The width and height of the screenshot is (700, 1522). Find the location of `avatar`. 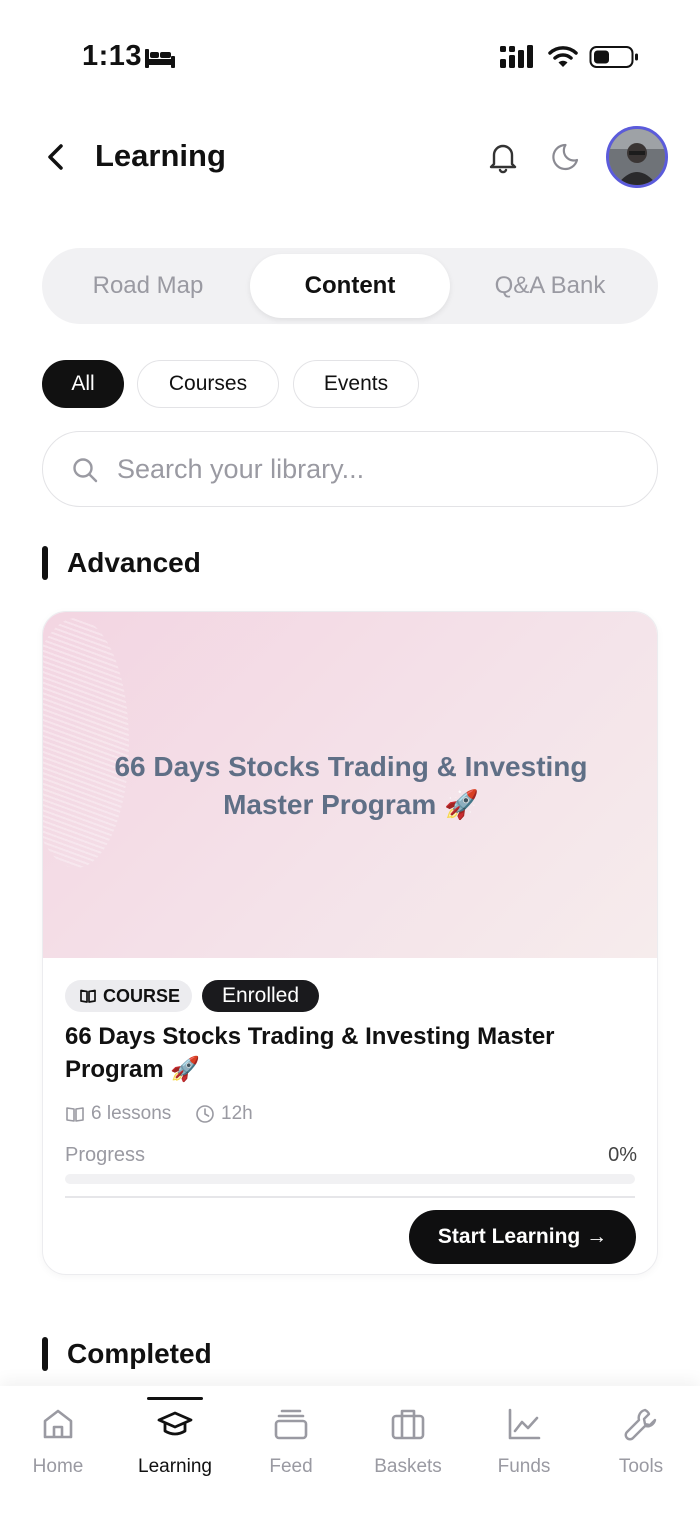

avatar is located at coordinates (637, 157).